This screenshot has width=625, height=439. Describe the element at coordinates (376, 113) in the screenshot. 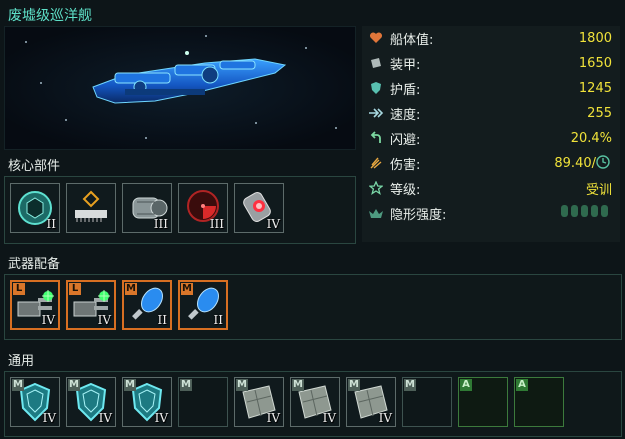

I see `speed-arrows-icon` at that location.